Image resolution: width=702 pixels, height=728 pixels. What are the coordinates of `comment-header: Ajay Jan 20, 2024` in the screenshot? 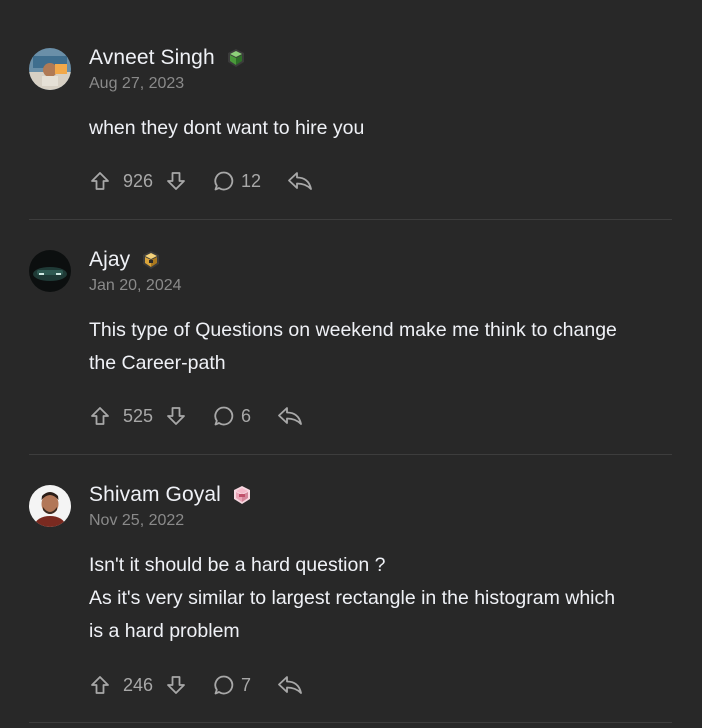 It's located at (135, 272).